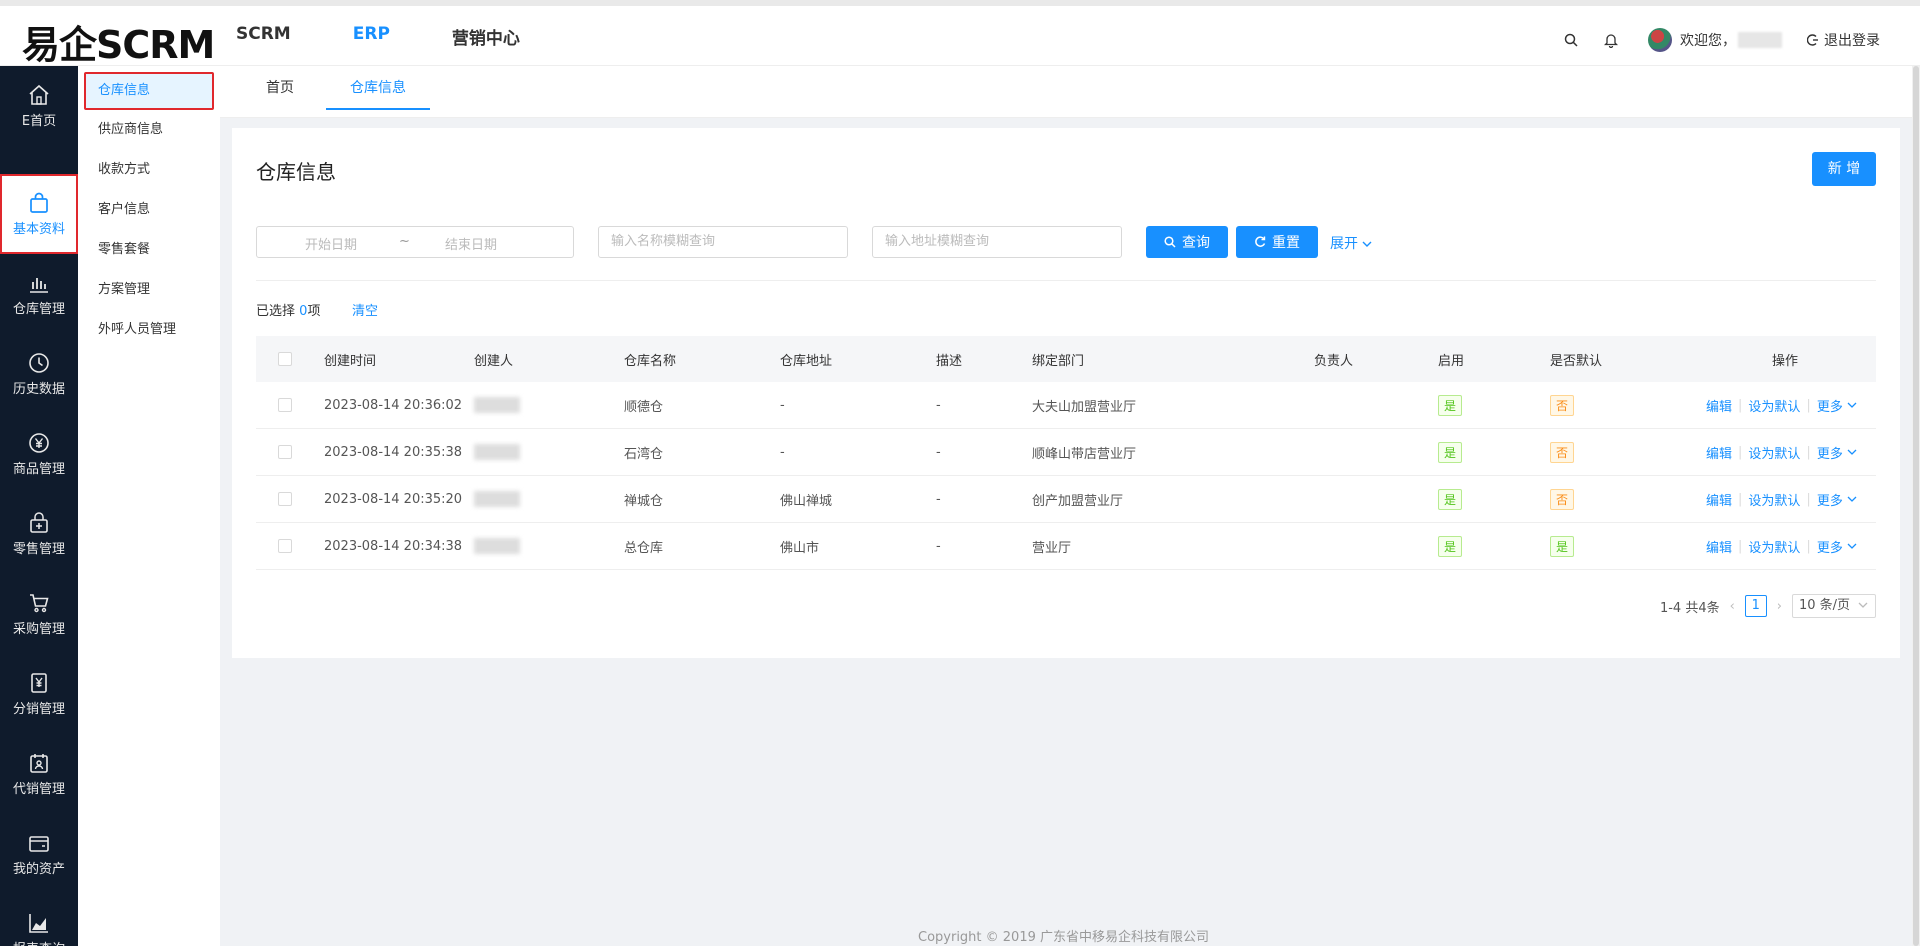 This screenshot has height=946, width=1920. What do you see at coordinates (471, 243) in the screenshot?
I see `end-date-placeholder: 结束日期` at bounding box center [471, 243].